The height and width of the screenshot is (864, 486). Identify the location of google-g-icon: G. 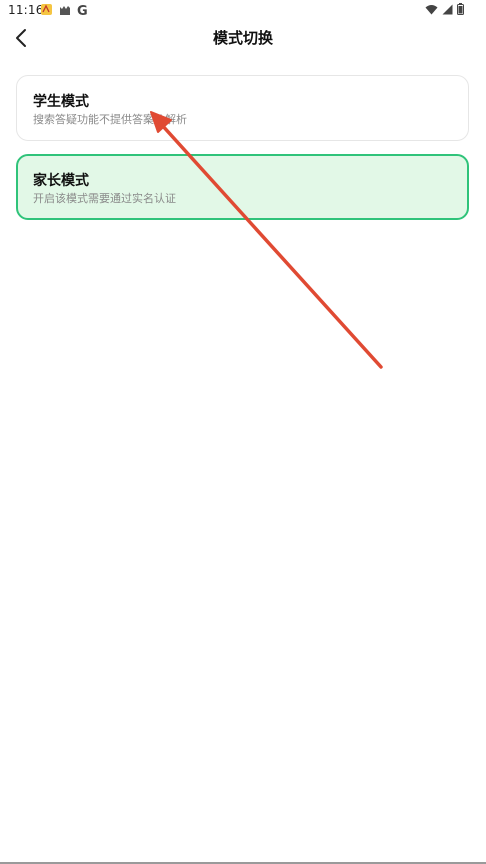
(82, 11).